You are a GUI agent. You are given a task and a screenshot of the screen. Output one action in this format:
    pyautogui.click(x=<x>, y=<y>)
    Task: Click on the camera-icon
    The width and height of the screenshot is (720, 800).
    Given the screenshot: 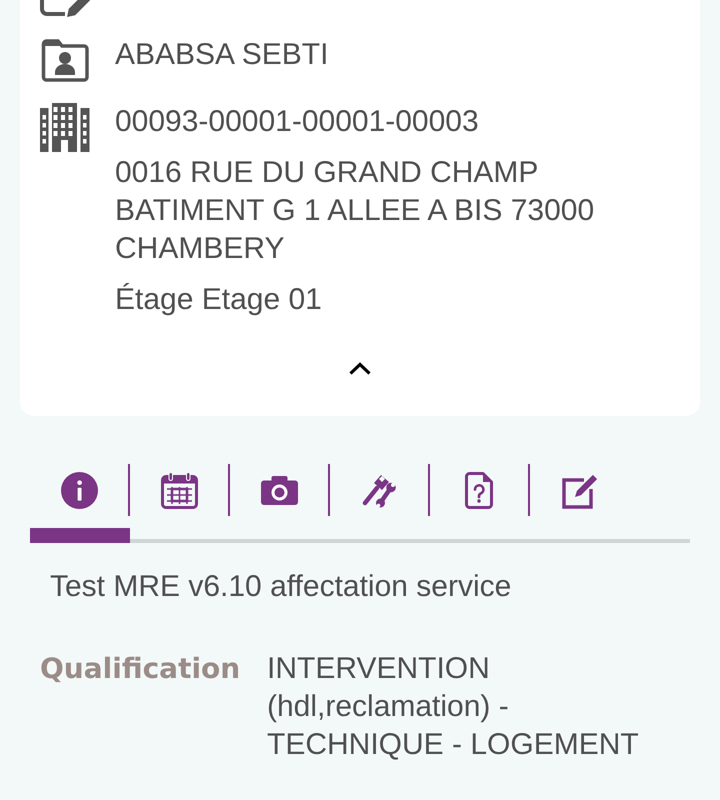 What is the action you would take?
    pyautogui.click(x=279, y=490)
    